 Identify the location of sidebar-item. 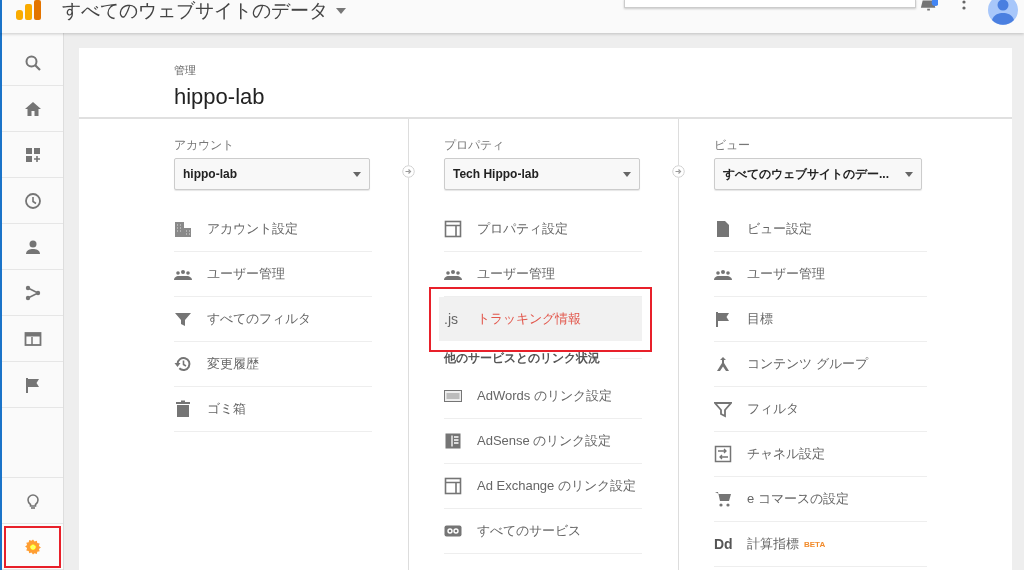
(32, 547).